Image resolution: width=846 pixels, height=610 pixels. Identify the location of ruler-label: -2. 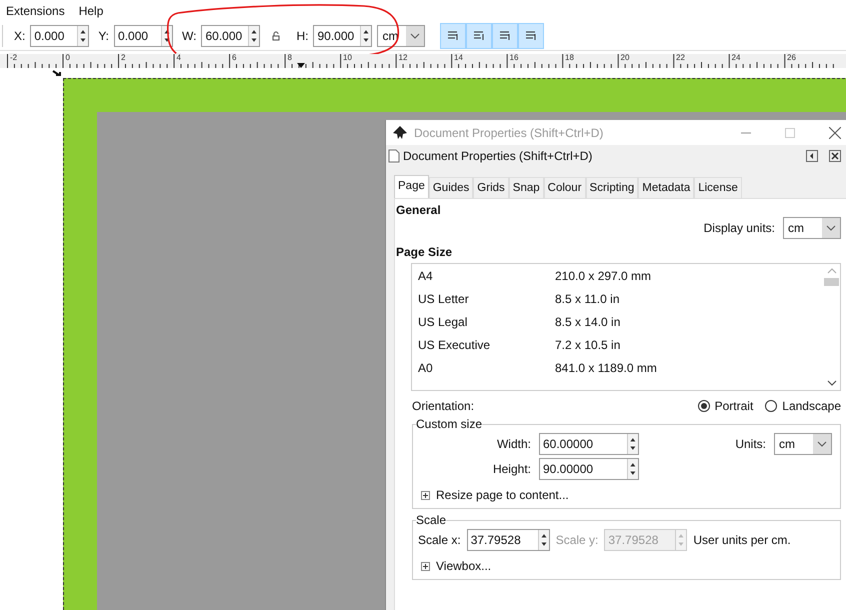
(13, 57).